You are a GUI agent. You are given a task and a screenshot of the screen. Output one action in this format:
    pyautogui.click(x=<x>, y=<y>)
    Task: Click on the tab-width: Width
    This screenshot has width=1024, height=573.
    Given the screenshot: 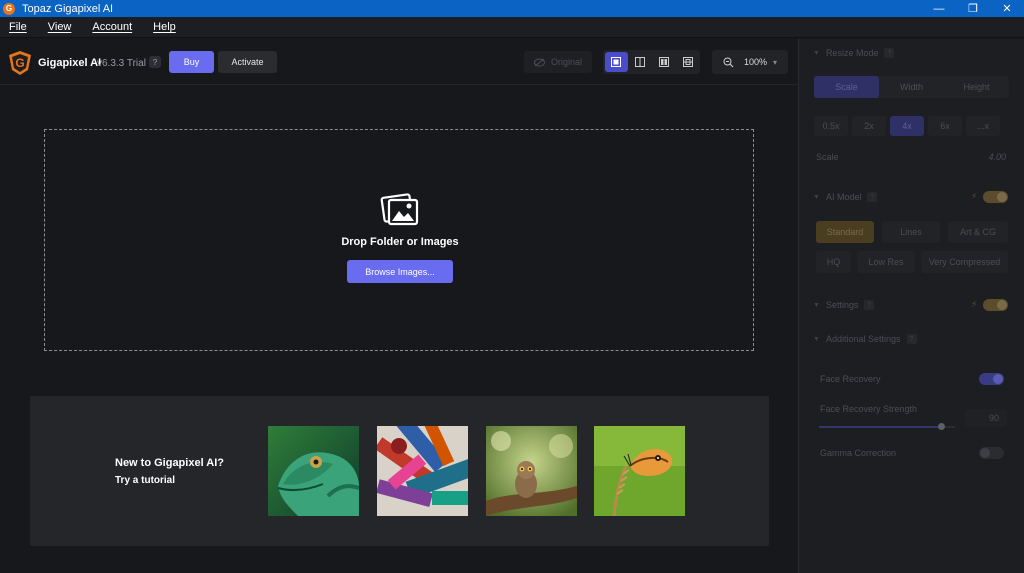 What is the action you would take?
    pyautogui.click(x=911, y=87)
    